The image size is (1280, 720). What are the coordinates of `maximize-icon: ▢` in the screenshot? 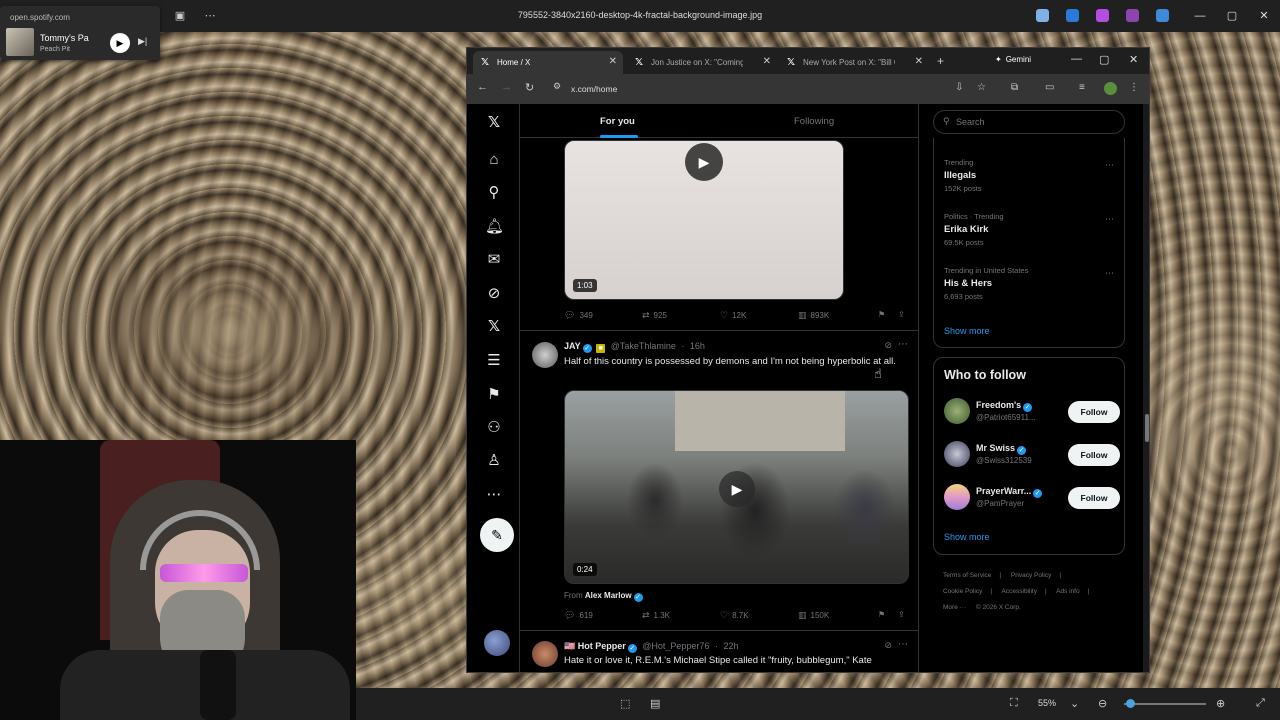 It's located at (1104, 59).